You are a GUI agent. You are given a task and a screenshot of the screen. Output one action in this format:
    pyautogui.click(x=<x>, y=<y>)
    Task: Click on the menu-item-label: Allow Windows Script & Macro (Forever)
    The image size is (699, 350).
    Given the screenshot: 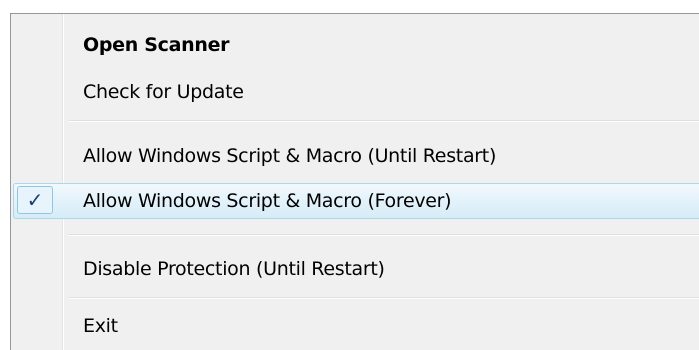 What is the action you would take?
    pyautogui.click(x=267, y=201)
    